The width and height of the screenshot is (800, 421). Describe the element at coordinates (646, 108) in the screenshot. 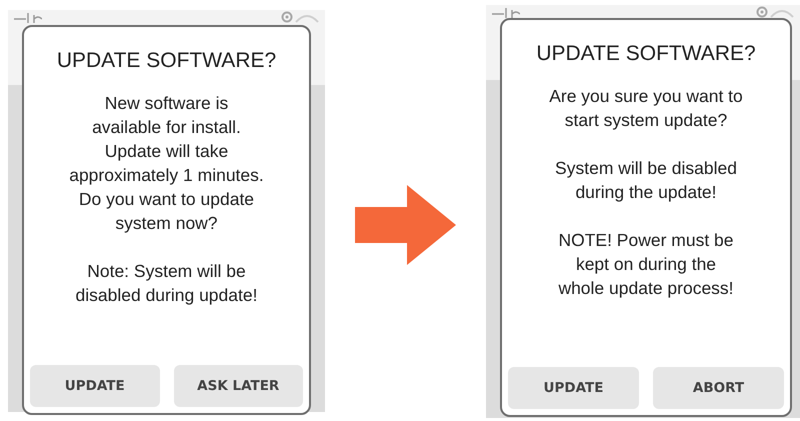

I see `dialog-message: Are you sure you want to start system update?` at that location.